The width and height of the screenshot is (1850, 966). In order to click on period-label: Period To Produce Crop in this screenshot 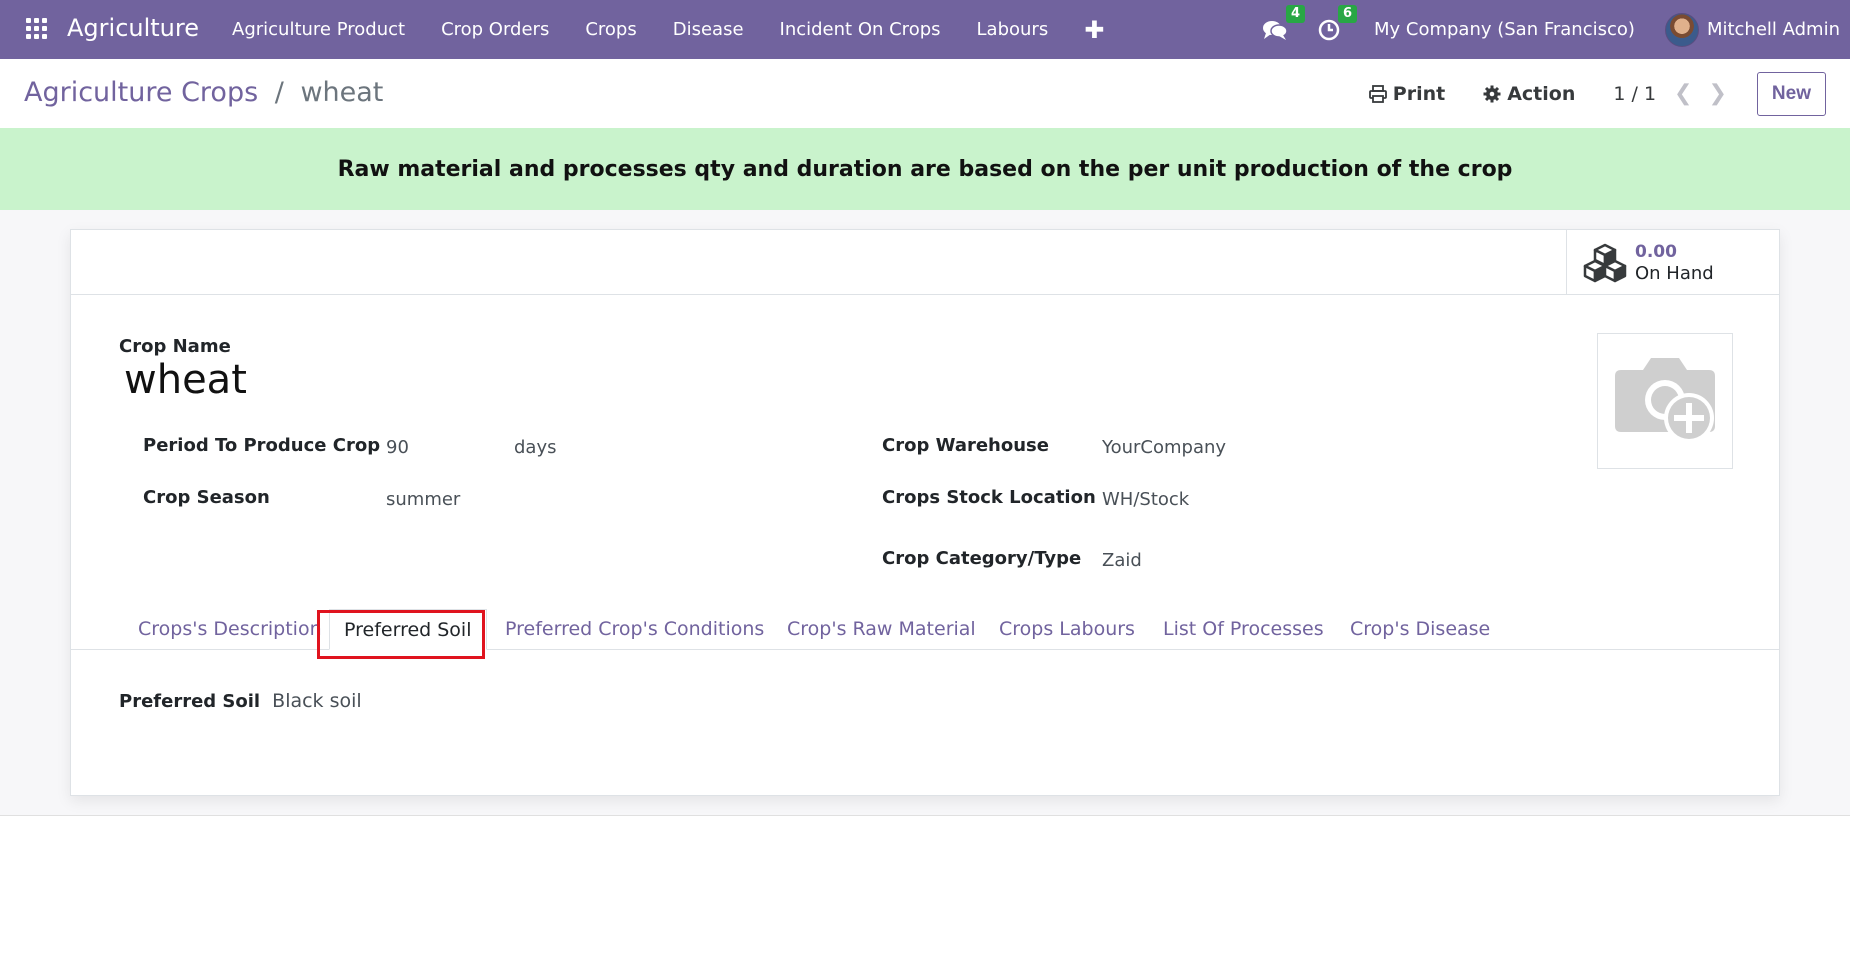, I will do `click(262, 445)`.